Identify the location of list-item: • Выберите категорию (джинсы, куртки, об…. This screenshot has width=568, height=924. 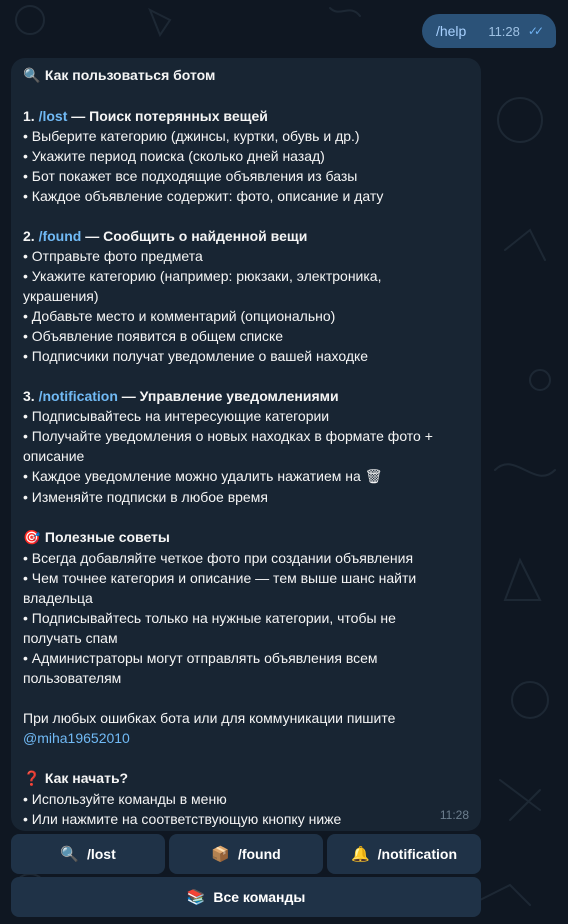
(191, 136).